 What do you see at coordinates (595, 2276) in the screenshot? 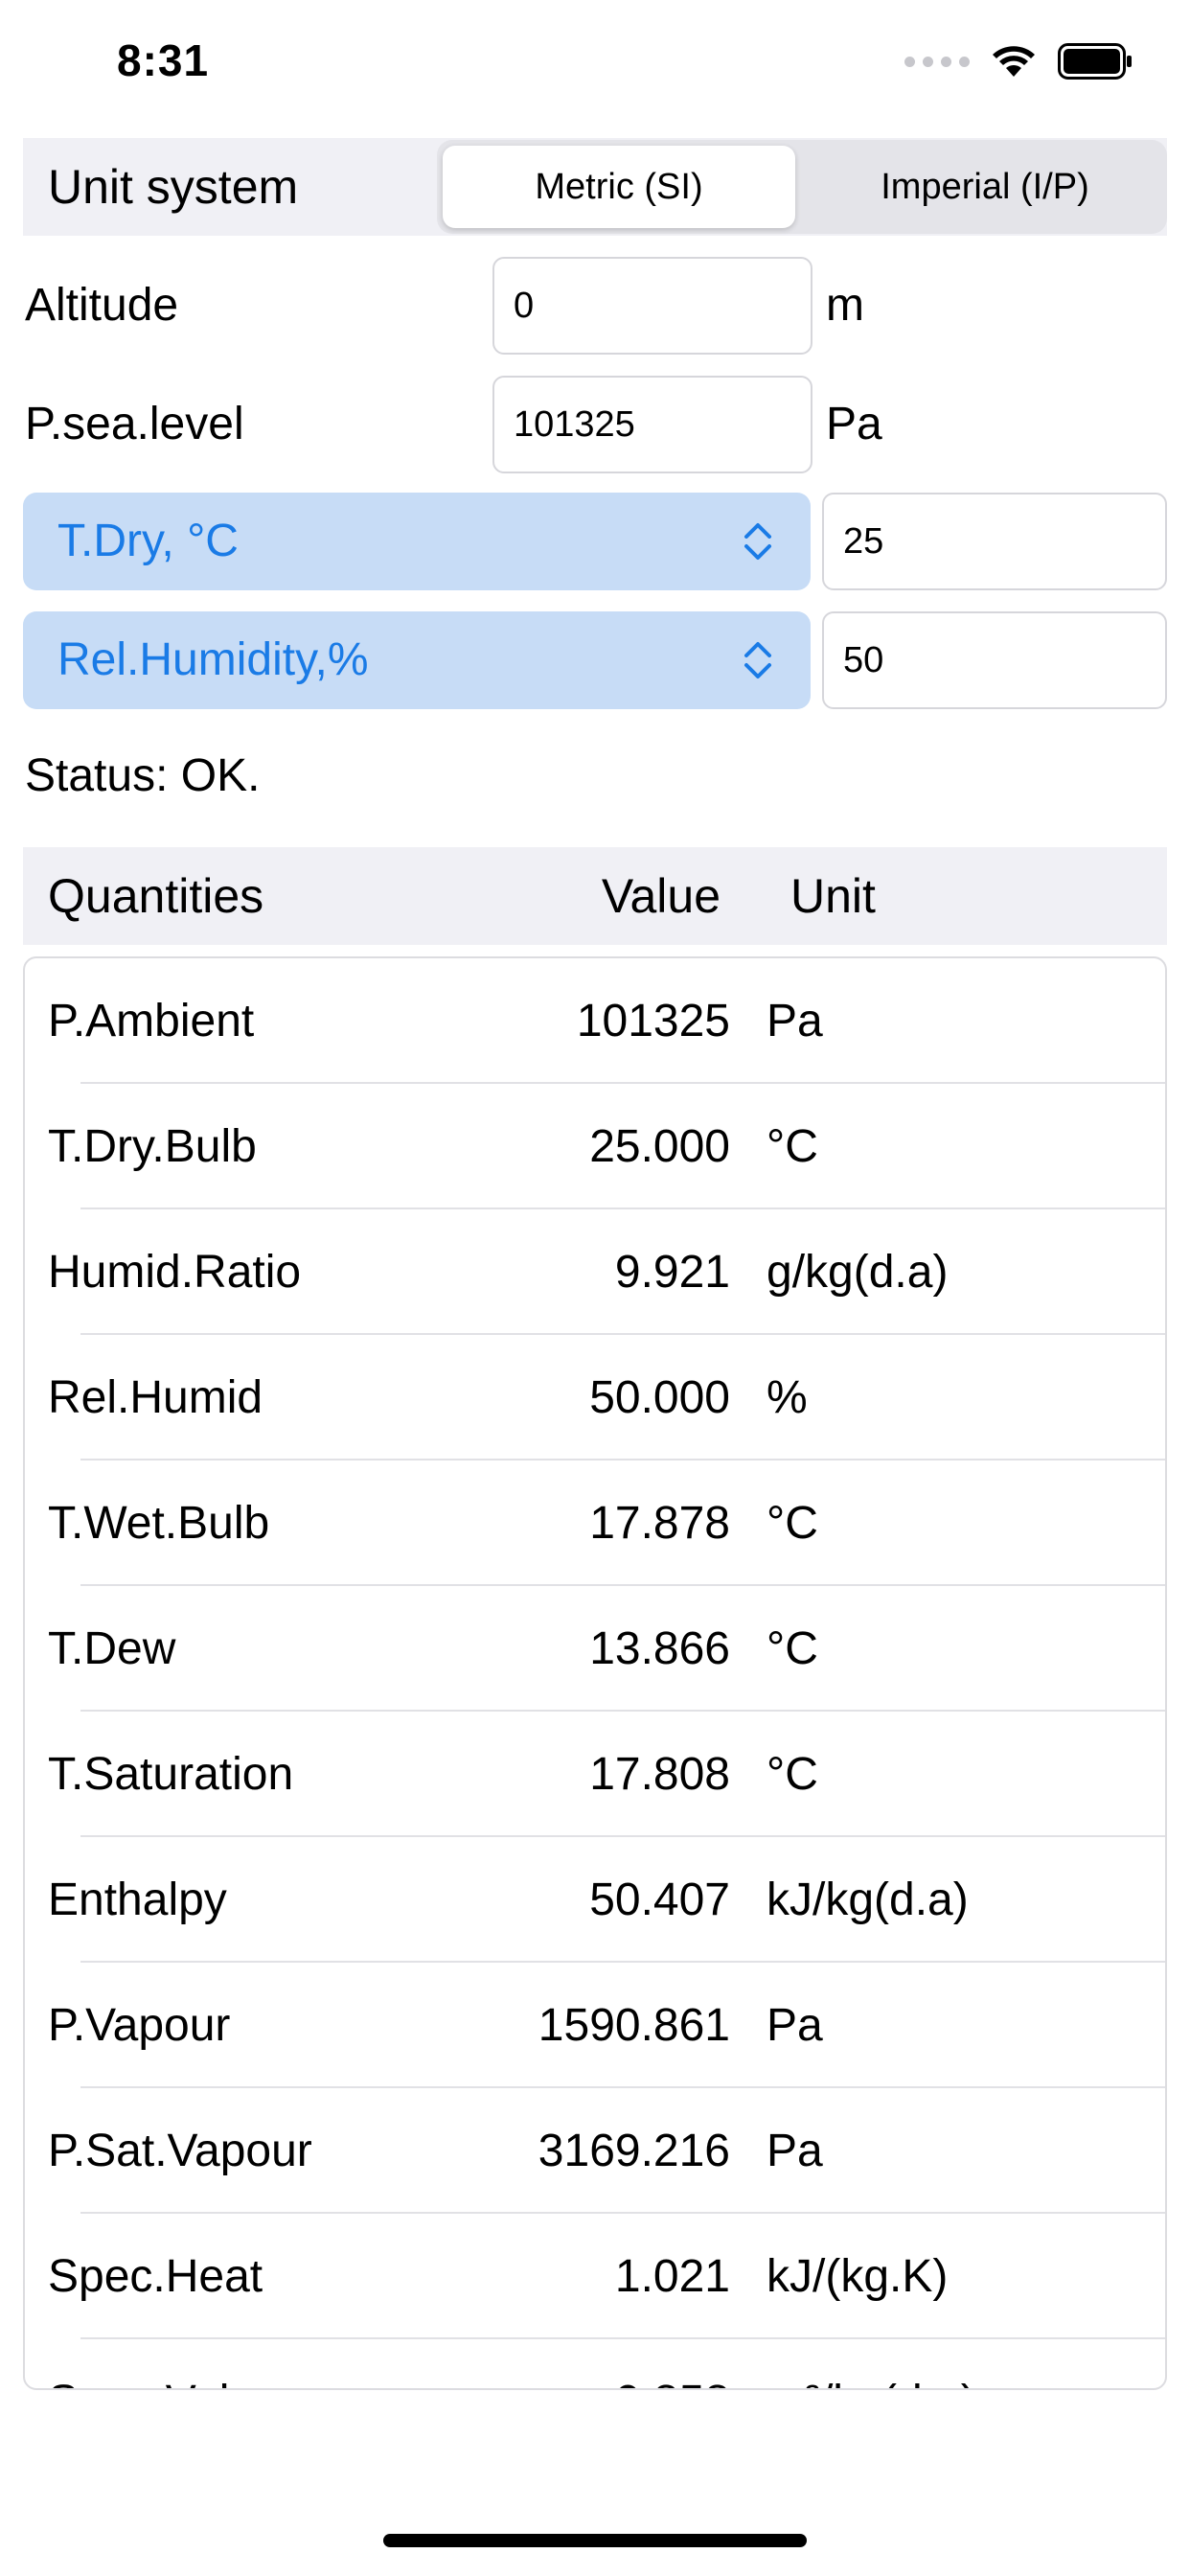
I see `table-row: Spec.Heat 1.021 kJ/(kg.K)` at bounding box center [595, 2276].